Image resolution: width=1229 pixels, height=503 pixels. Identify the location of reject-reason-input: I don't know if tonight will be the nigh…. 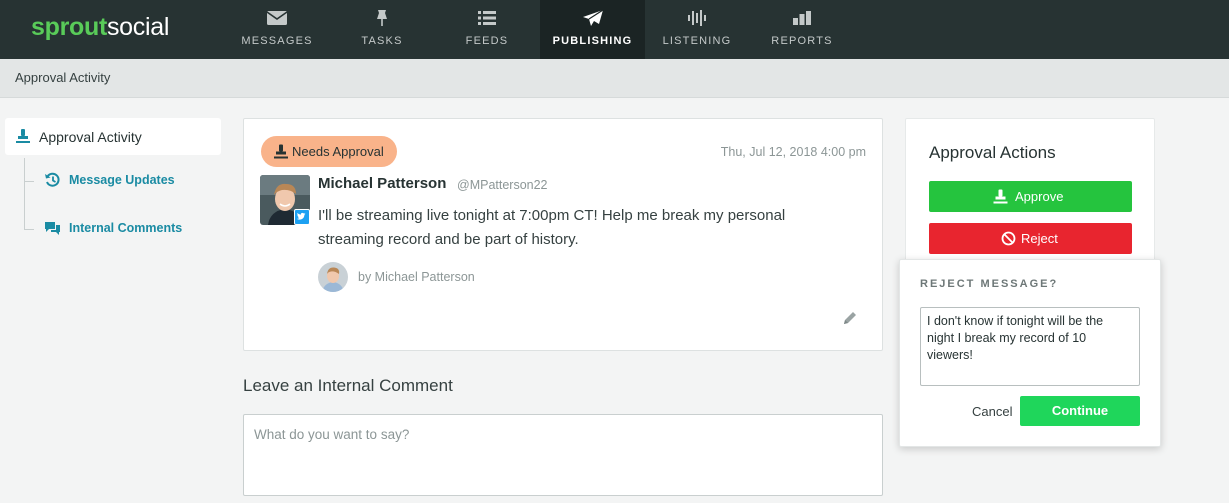
(1030, 346).